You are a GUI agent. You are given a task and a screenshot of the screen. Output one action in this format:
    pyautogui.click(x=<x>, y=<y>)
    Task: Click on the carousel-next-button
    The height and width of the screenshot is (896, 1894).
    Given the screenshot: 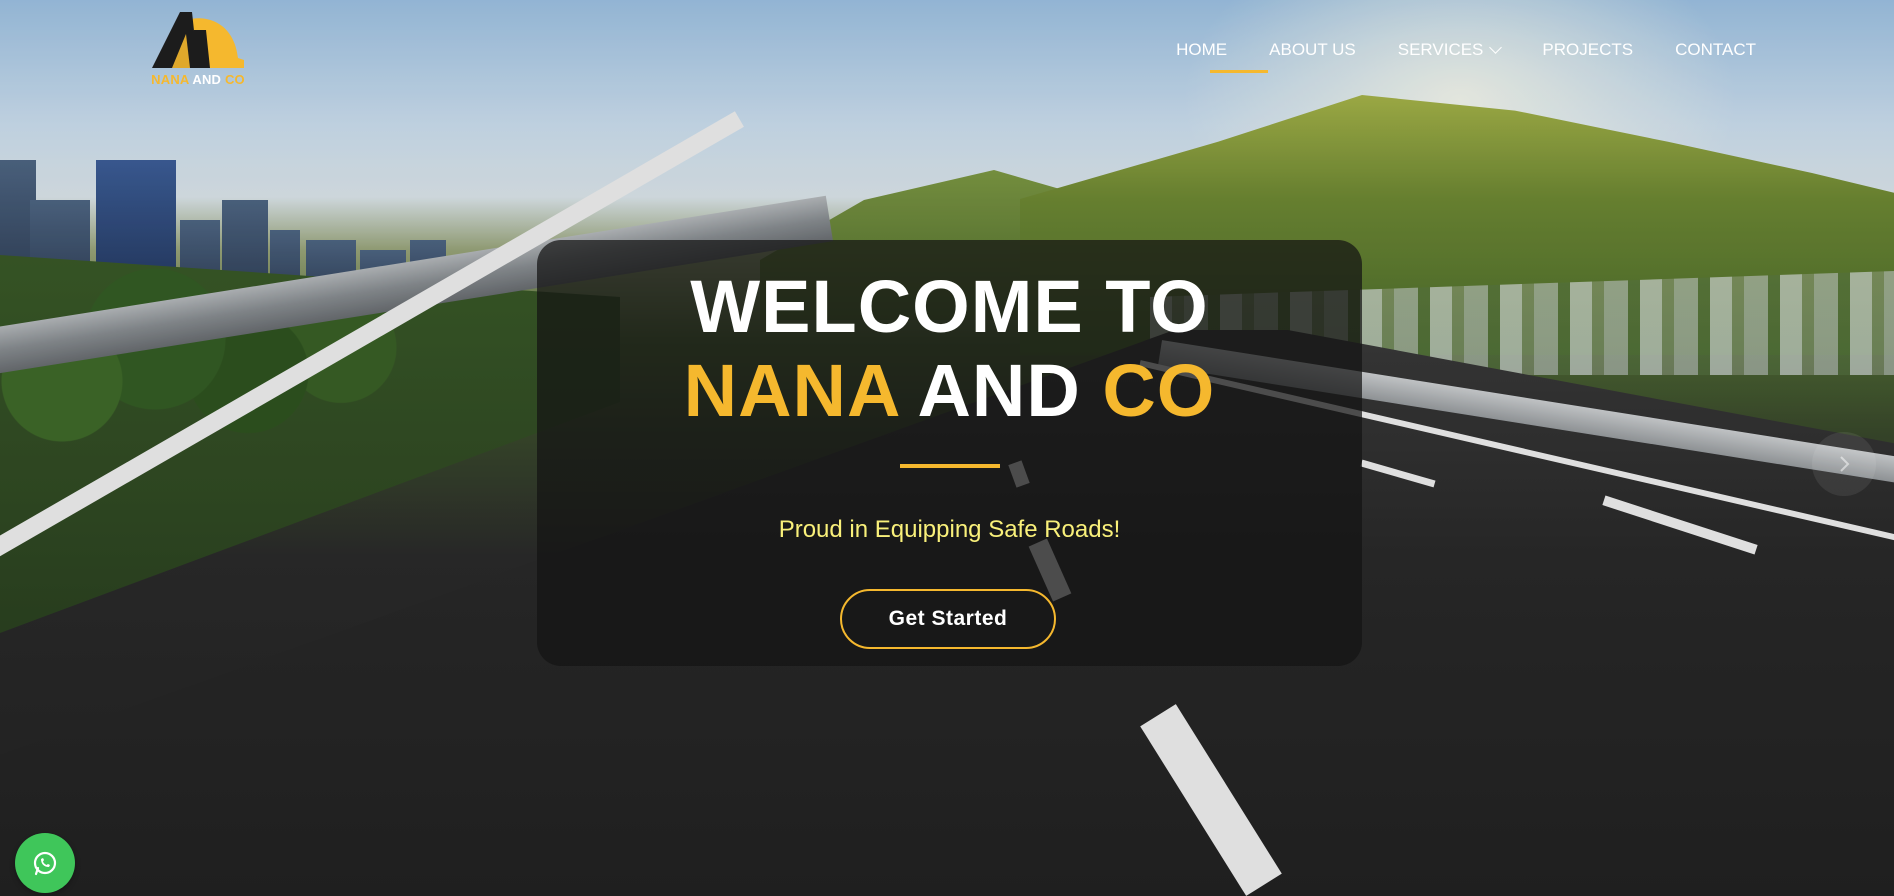 What is the action you would take?
    pyautogui.click(x=1844, y=464)
    